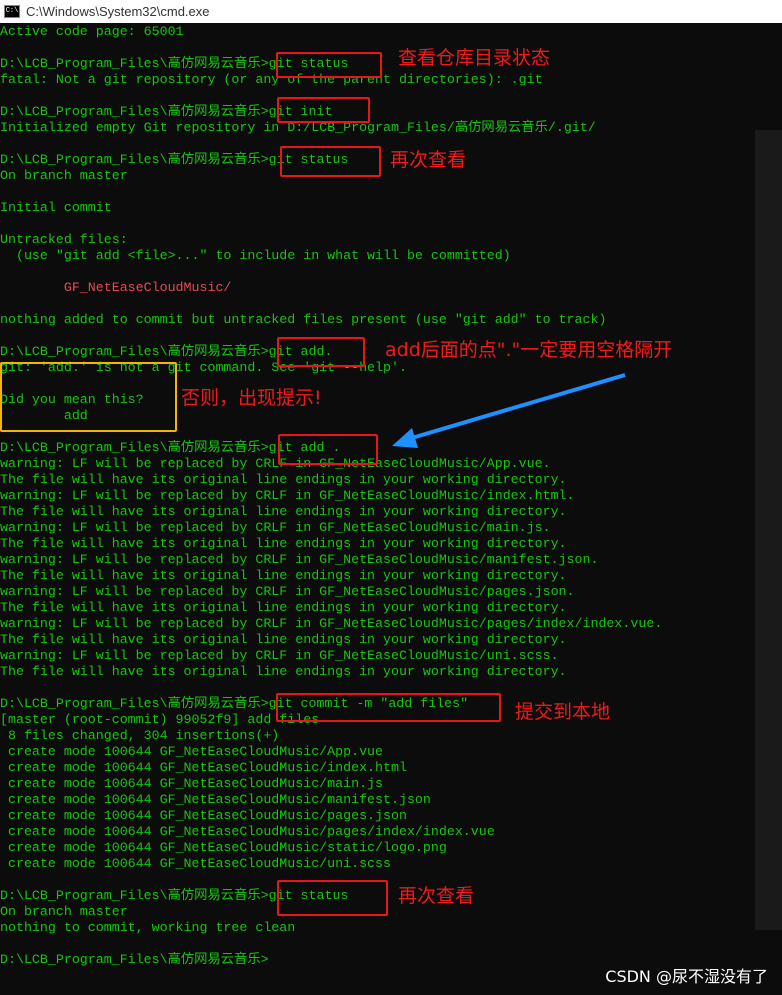 This screenshot has height=995, width=782. What do you see at coordinates (686, 976) in the screenshot?
I see `watermark: CSDN @尿不湿没有了` at bounding box center [686, 976].